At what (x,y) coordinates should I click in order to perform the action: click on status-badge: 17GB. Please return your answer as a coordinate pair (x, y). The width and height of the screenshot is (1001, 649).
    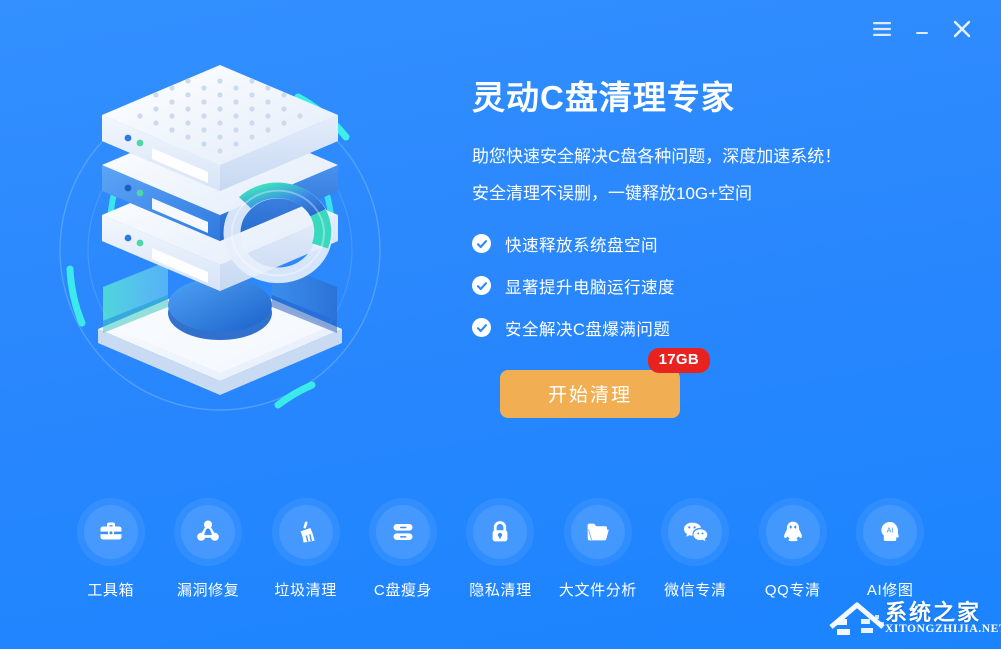
    Looking at the image, I should click on (678, 360).